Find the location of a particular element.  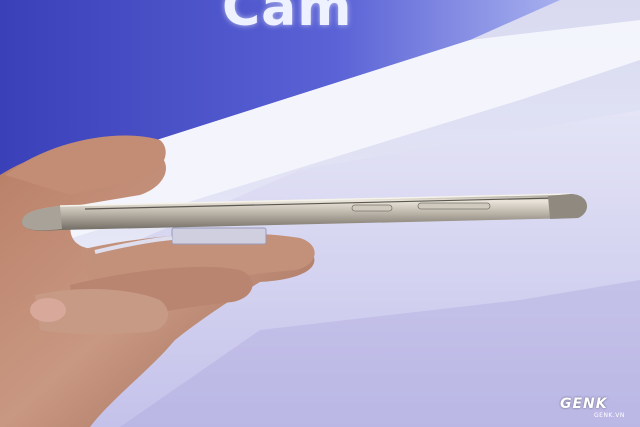

phone-right-end is located at coordinates (568, 206).